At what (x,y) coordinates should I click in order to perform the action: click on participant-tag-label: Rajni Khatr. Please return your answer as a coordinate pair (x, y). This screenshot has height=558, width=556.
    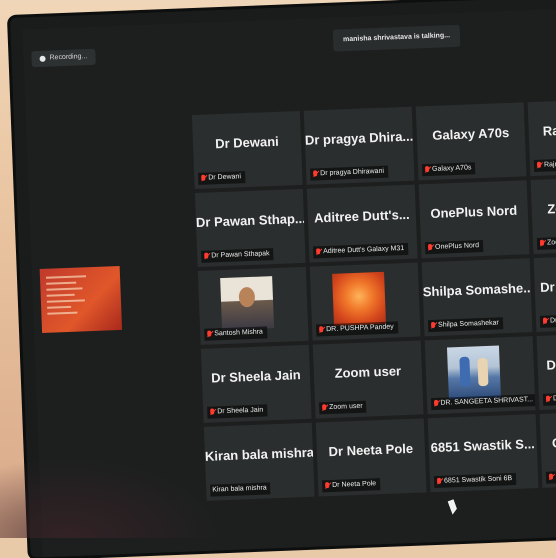
    Looking at the image, I should click on (550, 164).